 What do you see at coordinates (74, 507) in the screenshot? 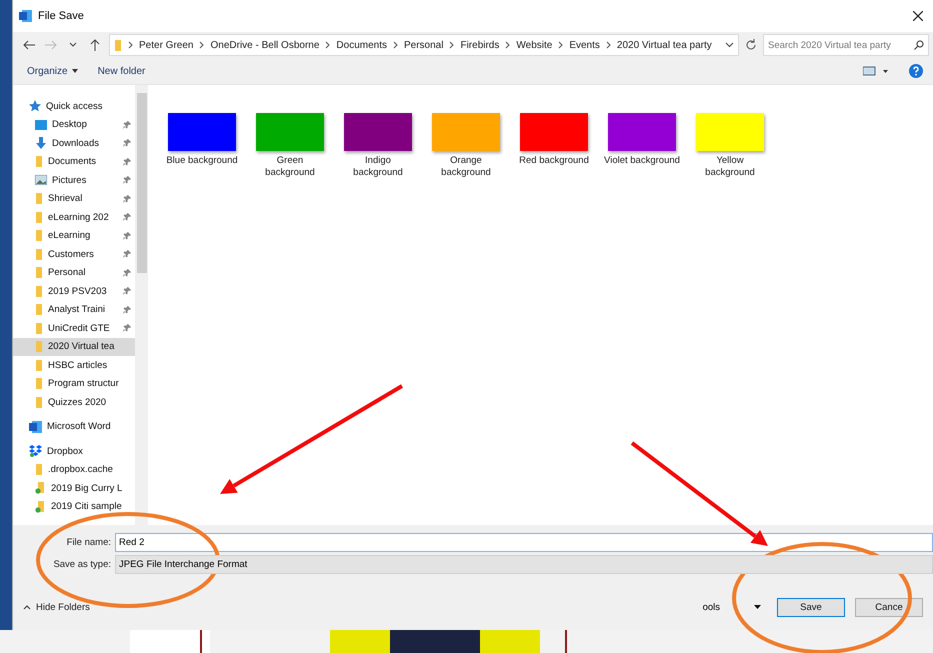
I see `sidebar-item: 2019 Citi sample` at bounding box center [74, 507].